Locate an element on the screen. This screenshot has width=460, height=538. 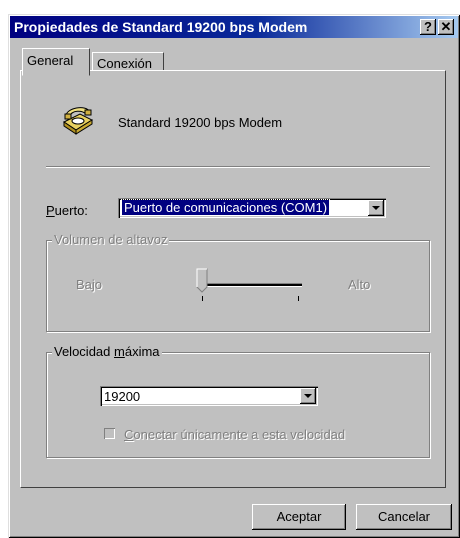
port-select-value: Puerto de comunicaciones (COM1) is located at coordinates (225, 207).